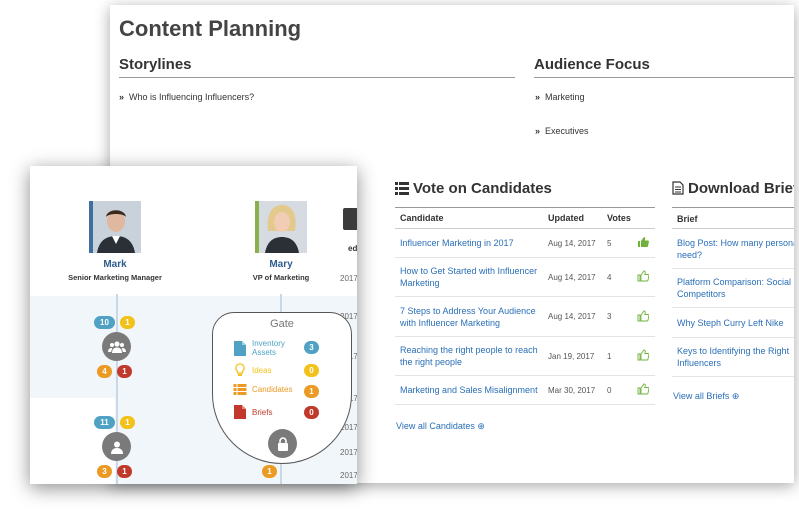  I want to click on vote-count: 0, so click(609, 390).